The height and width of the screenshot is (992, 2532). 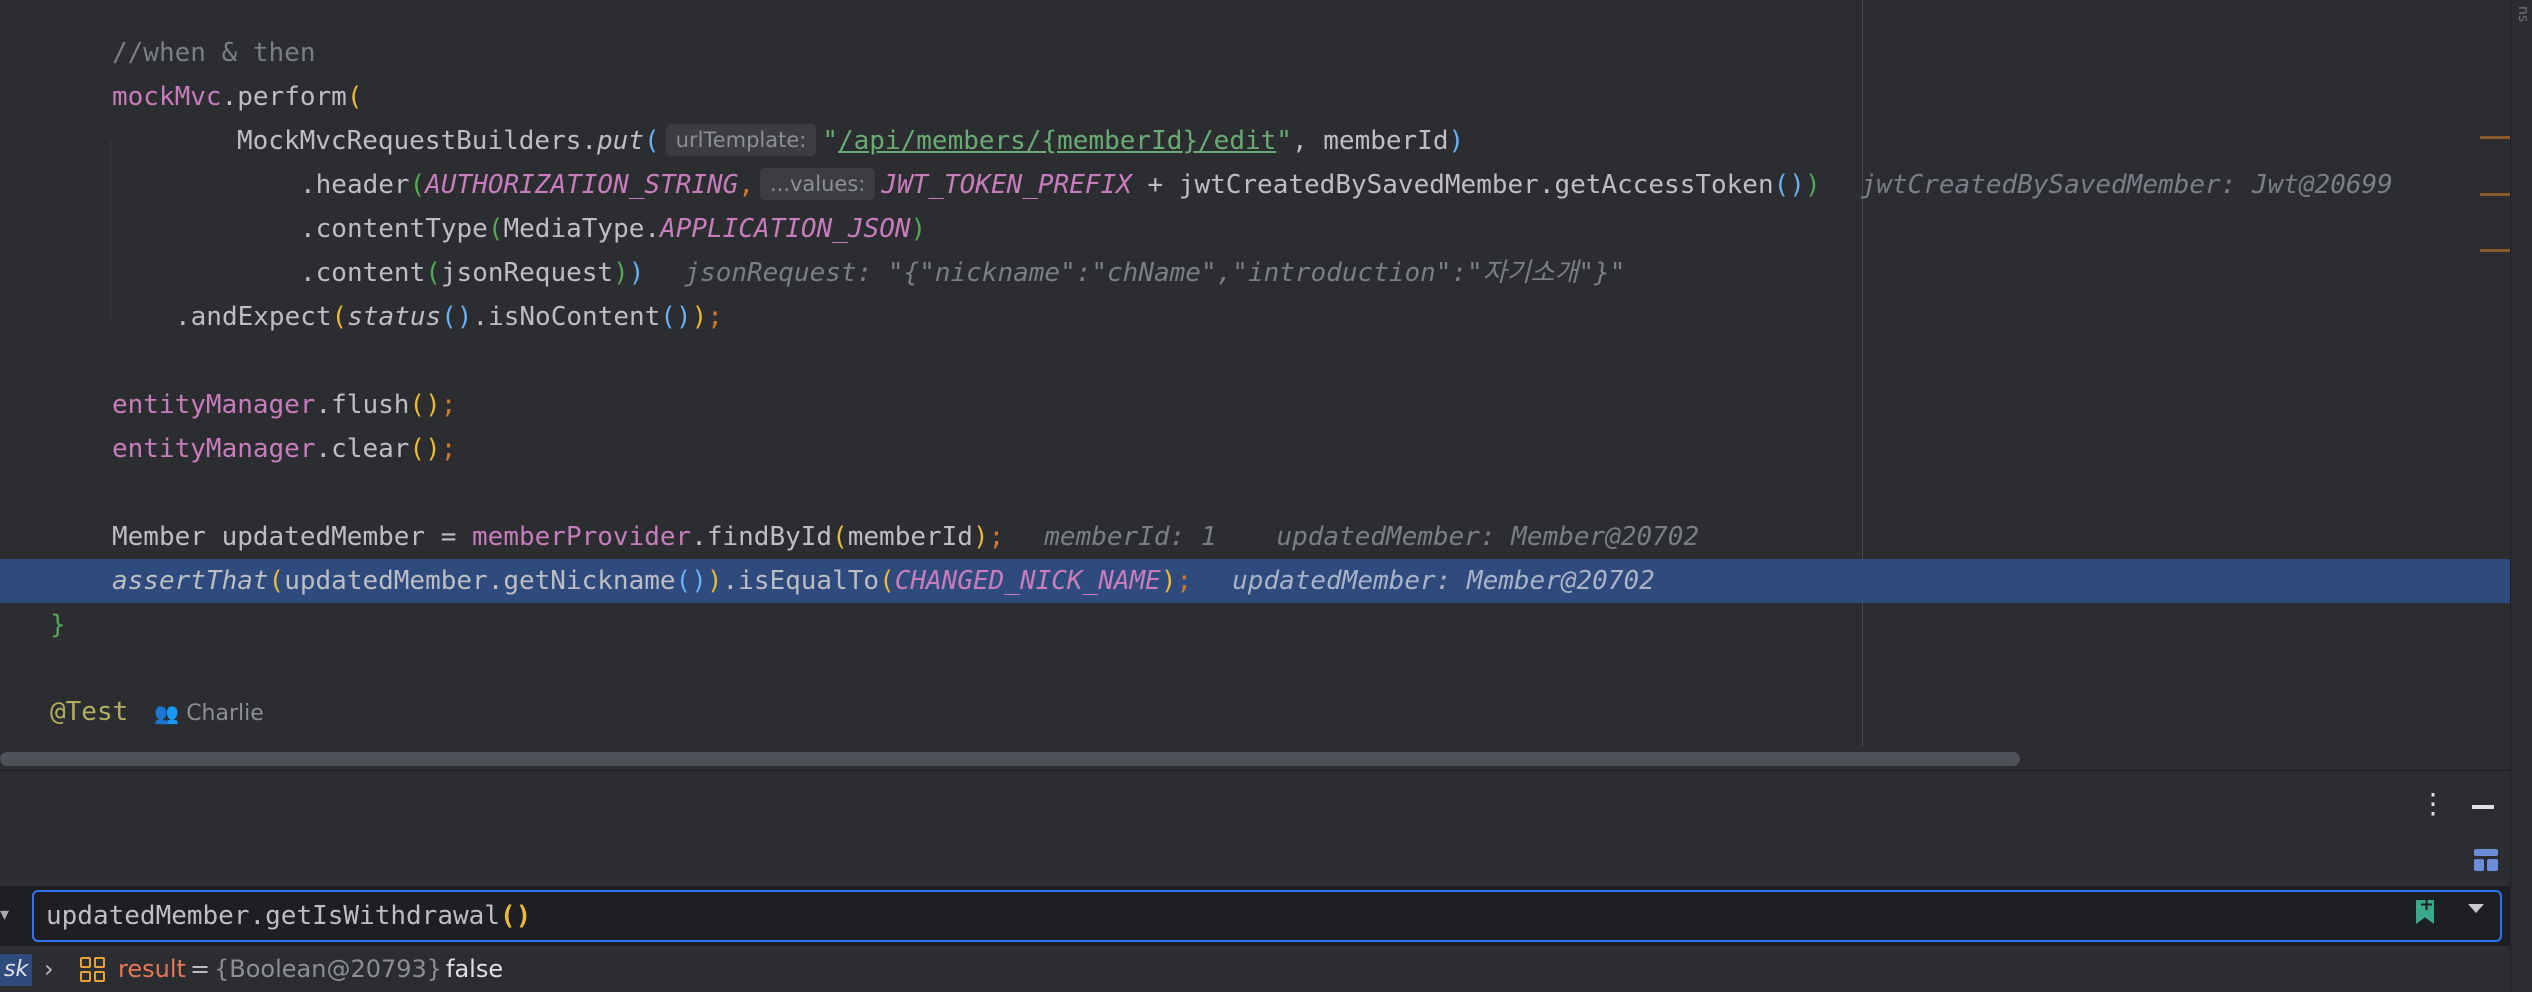 What do you see at coordinates (527, 273) in the screenshot?
I see `variable: jsonRequest` at bounding box center [527, 273].